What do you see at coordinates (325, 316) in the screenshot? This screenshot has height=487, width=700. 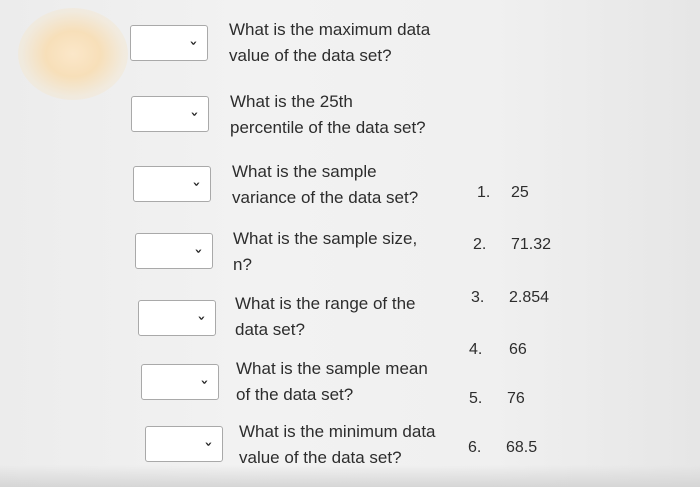 I see `question-5: What is the range of the data set?` at bounding box center [325, 316].